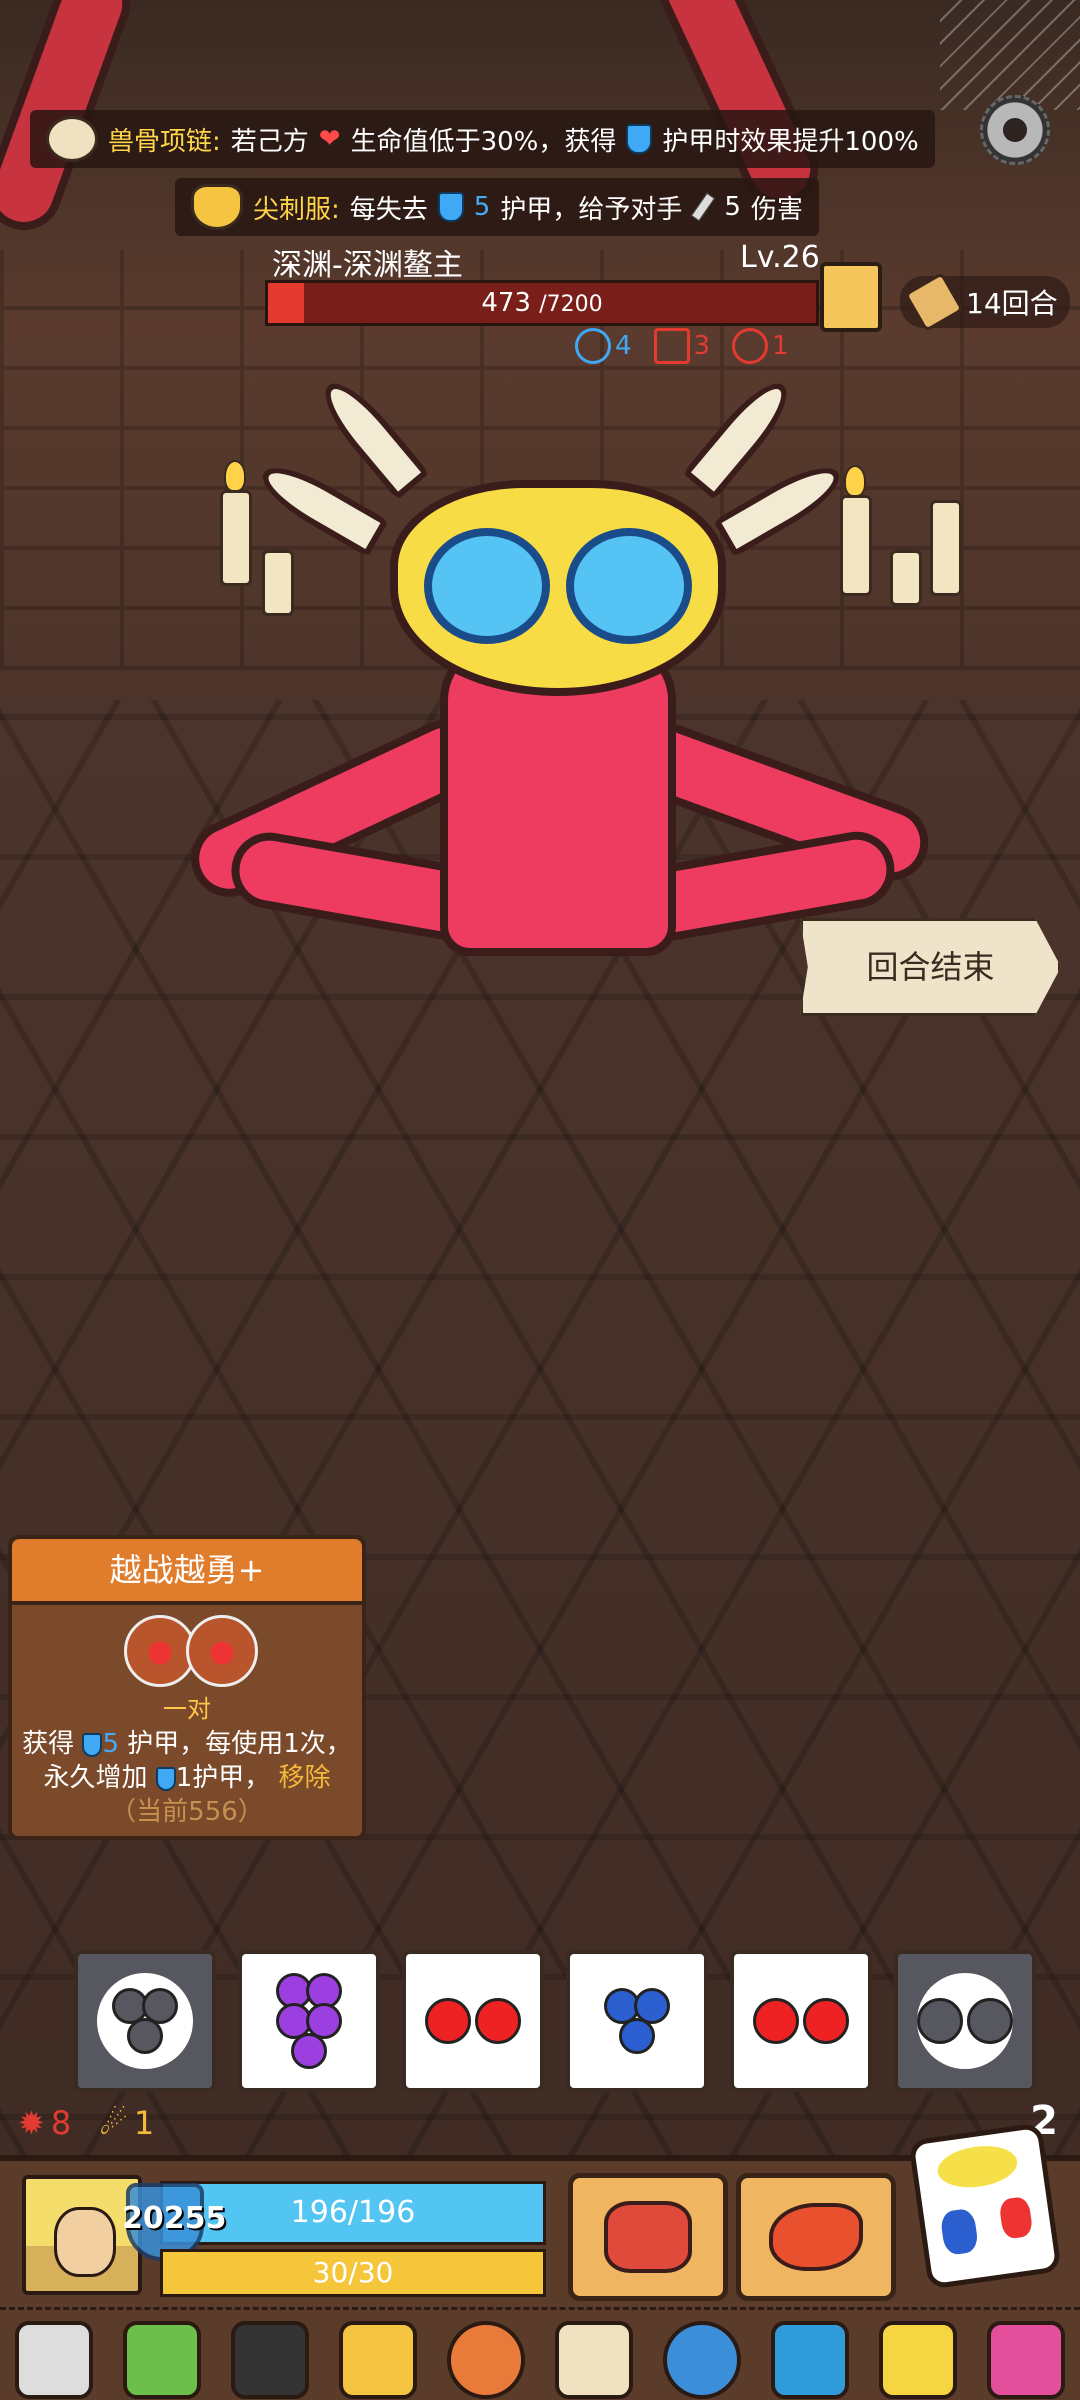 The width and height of the screenshot is (1080, 2400). Describe the element at coordinates (1015, 130) in the screenshot. I see `settings-gear-icon` at that location.